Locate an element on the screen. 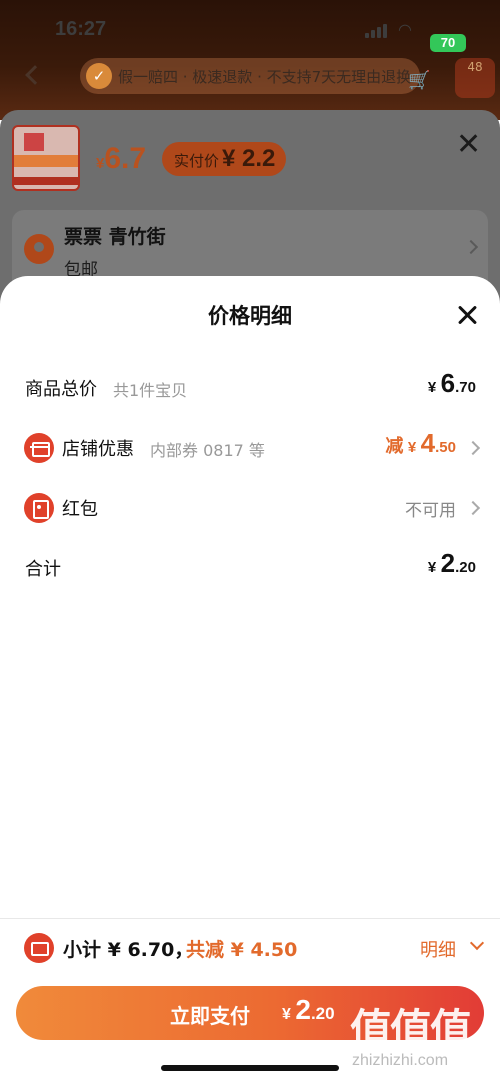 The image size is (500, 1082). red-packet-icon is located at coordinates (39, 508).